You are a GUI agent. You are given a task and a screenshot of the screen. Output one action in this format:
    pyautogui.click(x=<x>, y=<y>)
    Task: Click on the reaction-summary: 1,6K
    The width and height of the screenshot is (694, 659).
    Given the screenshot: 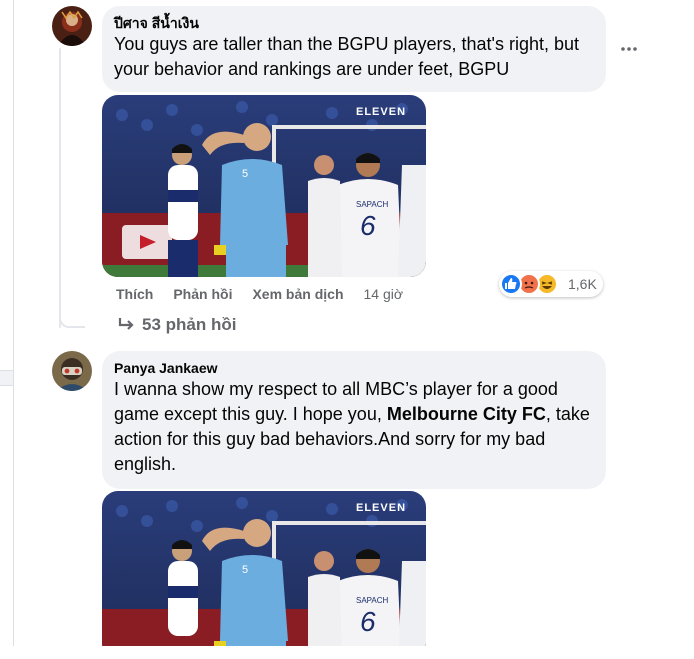 What is the action you would take?
    pyautogui.click(x=551, y=284)
    